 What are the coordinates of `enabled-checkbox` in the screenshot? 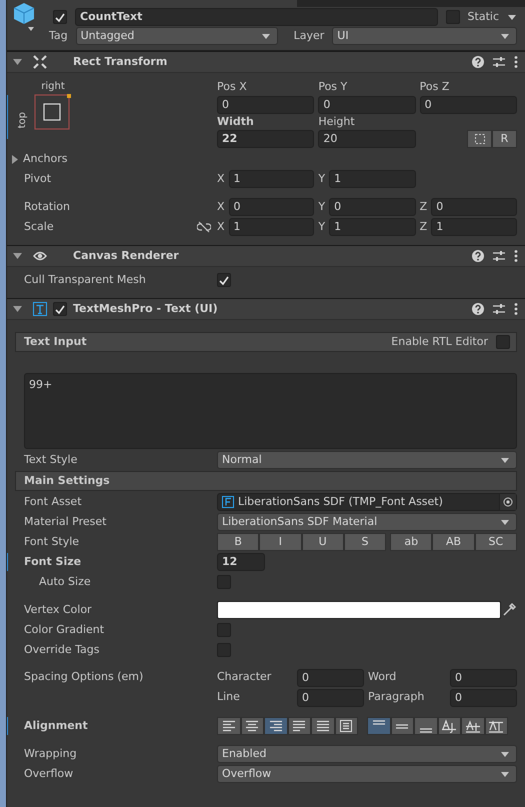 It's located at (60, 309).